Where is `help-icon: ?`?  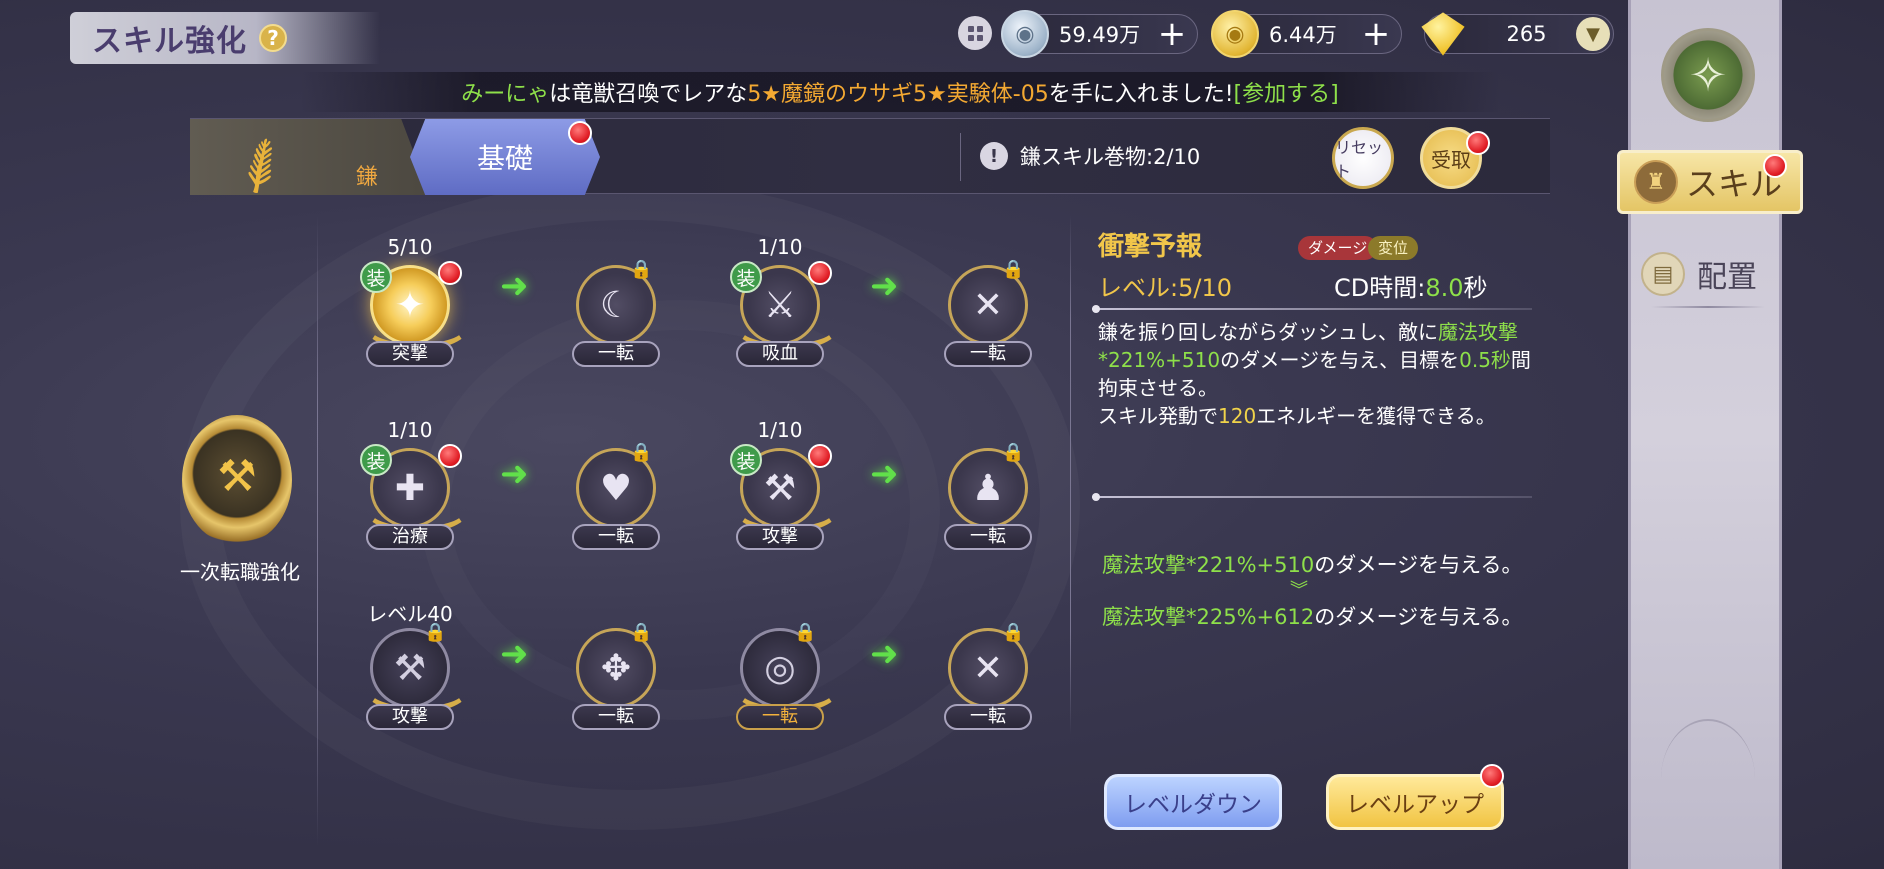
help-icon: ? is located at coordinates (273, 38).